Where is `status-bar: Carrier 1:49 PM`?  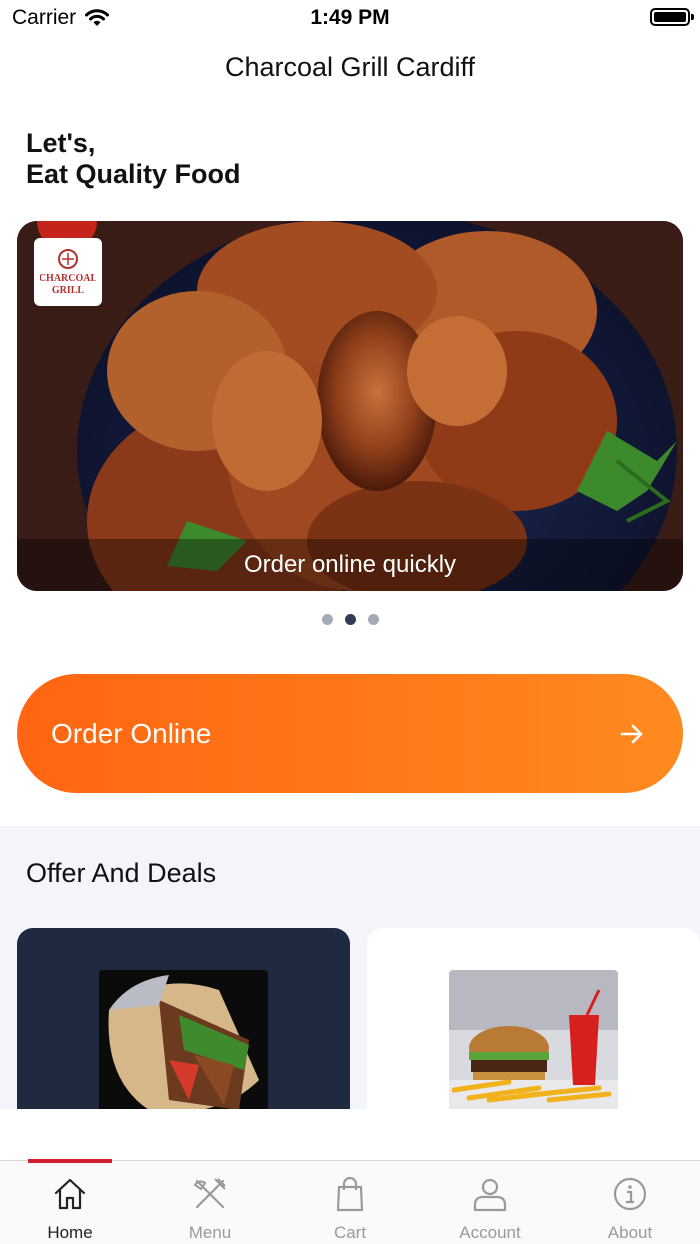
status-bar: Carrier 1:49 PM is located at coordinates (350, 18).